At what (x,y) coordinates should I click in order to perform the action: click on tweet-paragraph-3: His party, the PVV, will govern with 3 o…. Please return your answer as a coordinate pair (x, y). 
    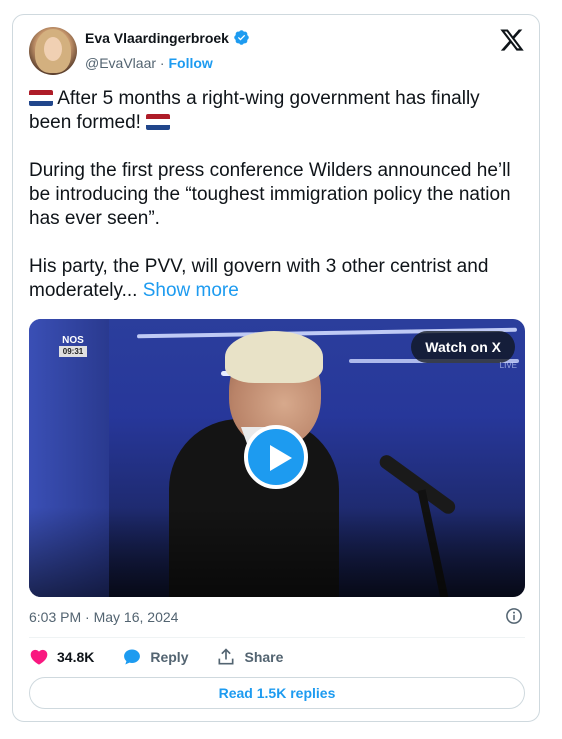
    Looking at the image, I should click on (259, 278).